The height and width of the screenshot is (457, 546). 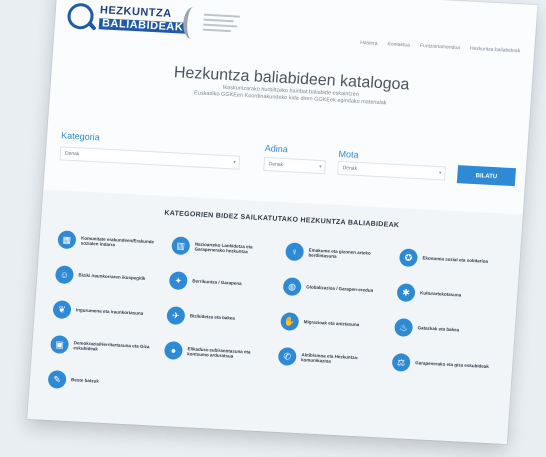 I want to click on category-label: Kategoria, so click(x=80, y=136).